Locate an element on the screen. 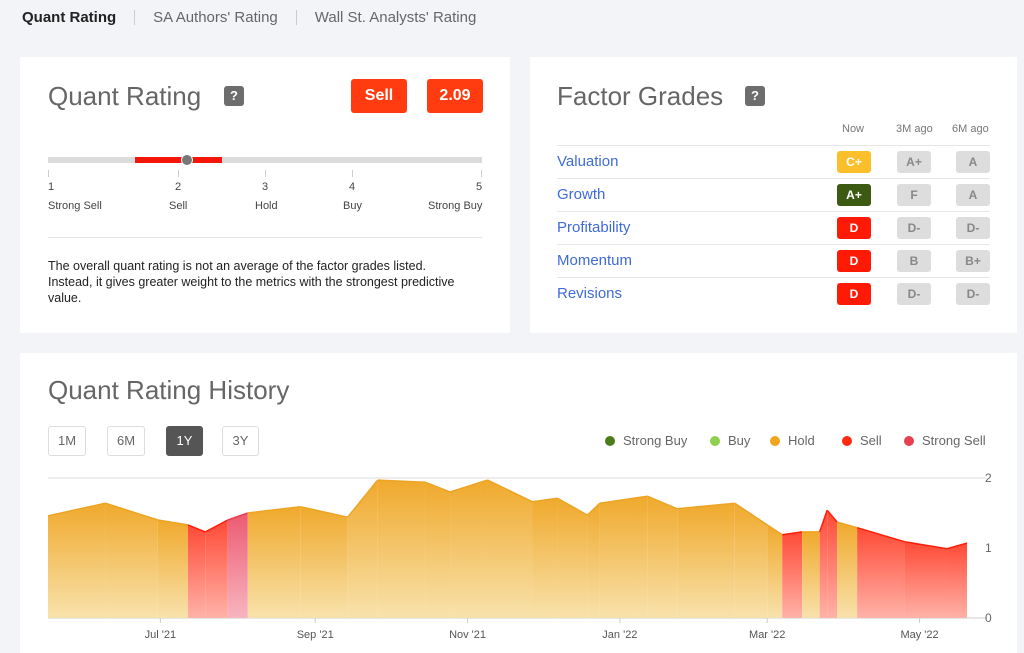 Image resolution: width=1024 pixels, height=653 pixels. factor-link: Momentum is located at coordinates (594, 260).